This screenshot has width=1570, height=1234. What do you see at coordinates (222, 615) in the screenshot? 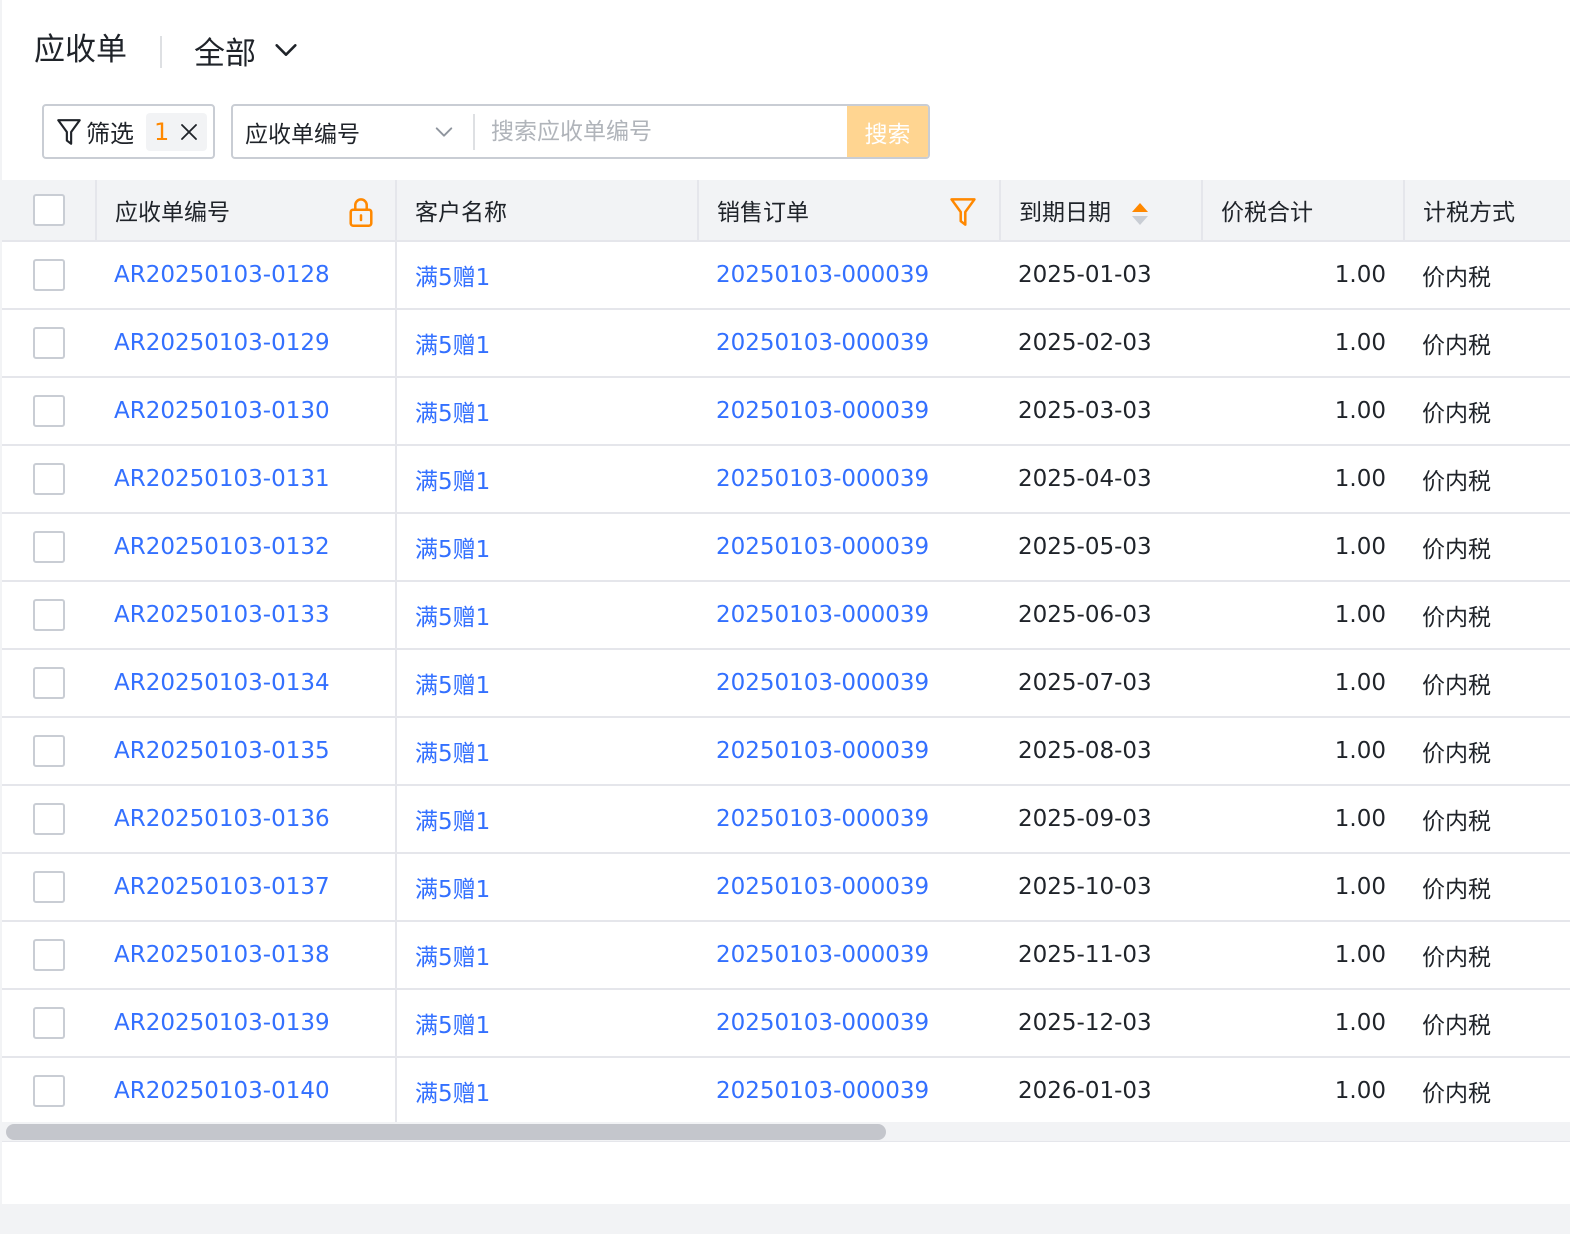
I see `ar-number-link: AR20250103-0133` at bounding box center [222, 615].